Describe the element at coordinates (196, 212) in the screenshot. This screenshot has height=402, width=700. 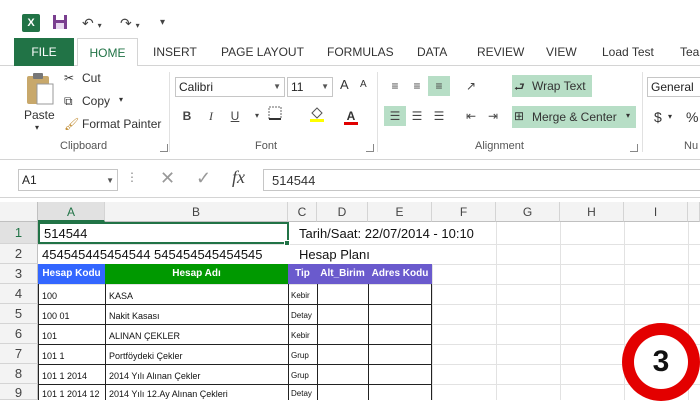
I see `column-header: B` at that location.